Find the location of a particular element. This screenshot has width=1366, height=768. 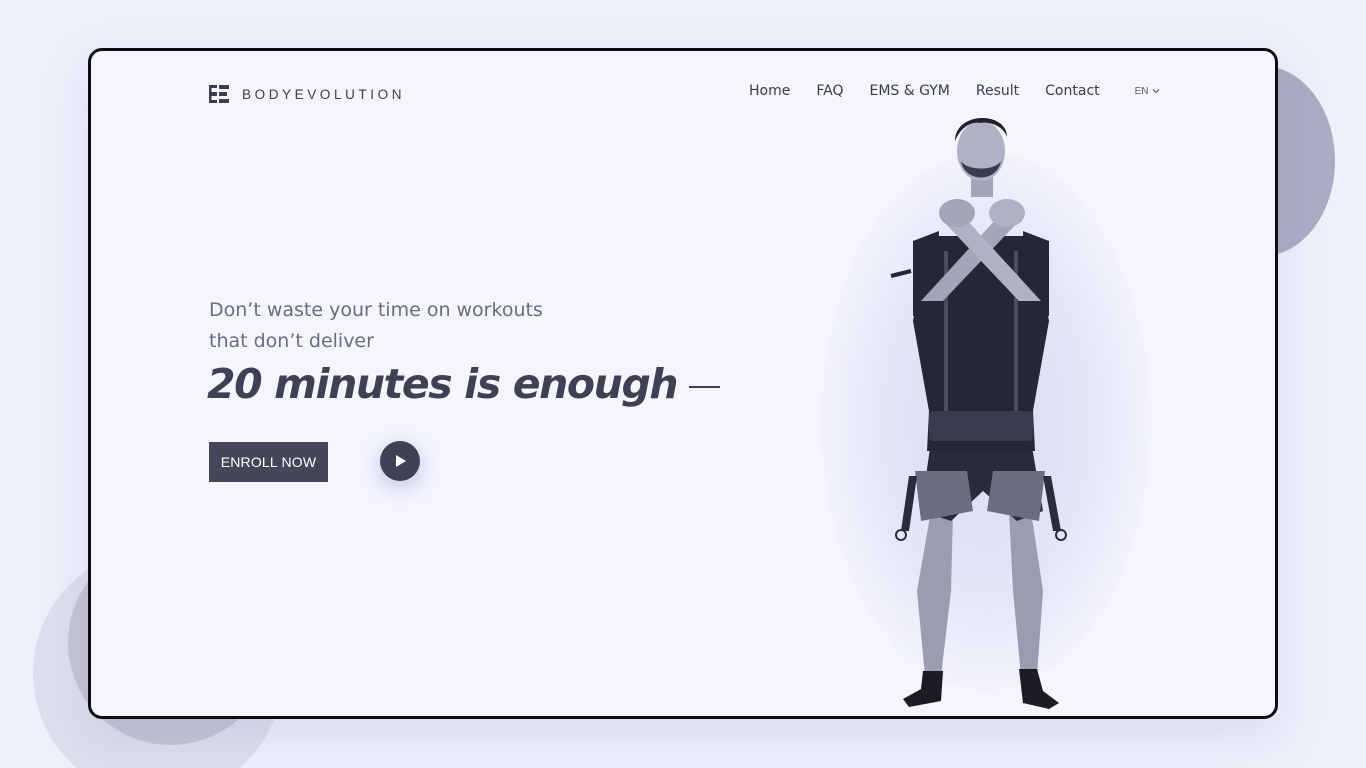

language-selector: EN is located at coordinates (1147, 91).